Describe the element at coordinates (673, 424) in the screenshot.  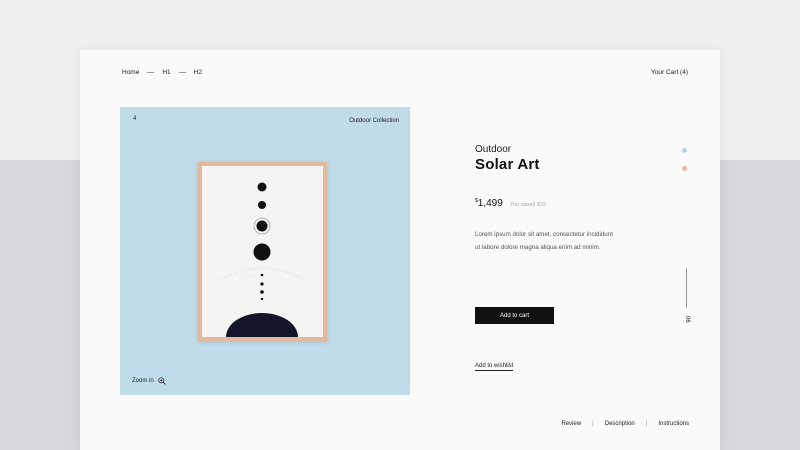
I see `tab-instructions: Instructions` at that location.